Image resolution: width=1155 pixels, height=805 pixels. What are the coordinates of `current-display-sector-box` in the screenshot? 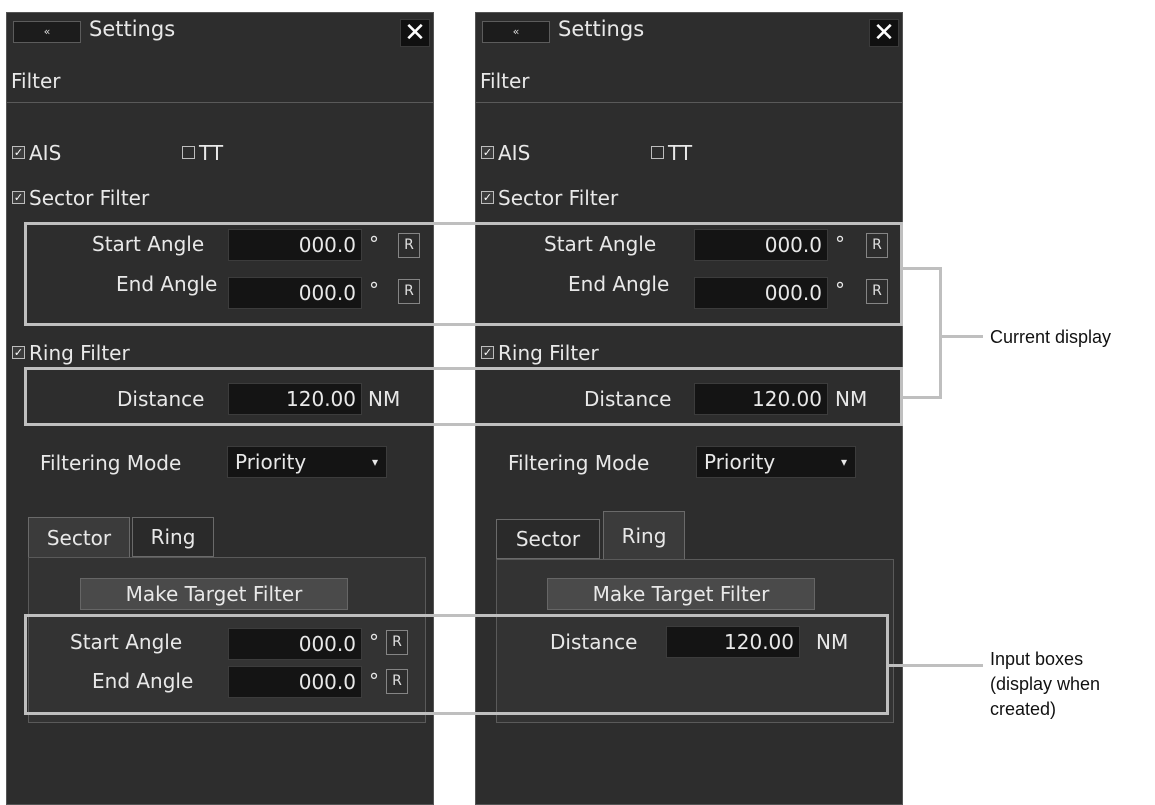 It's located at (463, 274).